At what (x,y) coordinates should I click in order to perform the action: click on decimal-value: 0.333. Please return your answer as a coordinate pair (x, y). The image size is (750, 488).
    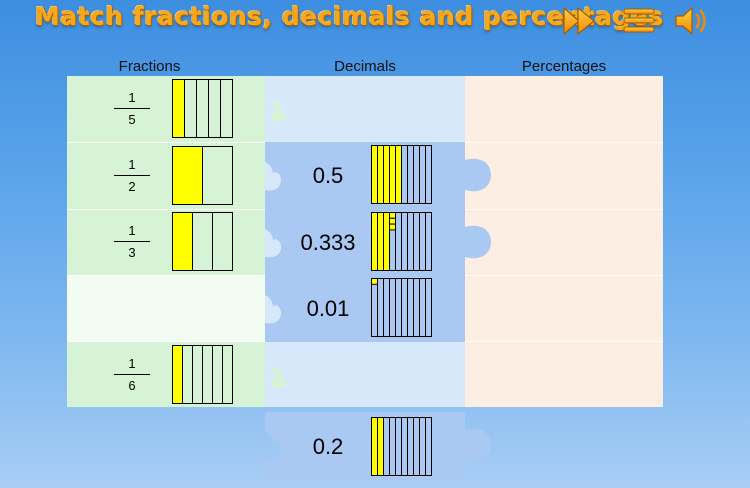
    Looking at the image, I should click on (328, 242).